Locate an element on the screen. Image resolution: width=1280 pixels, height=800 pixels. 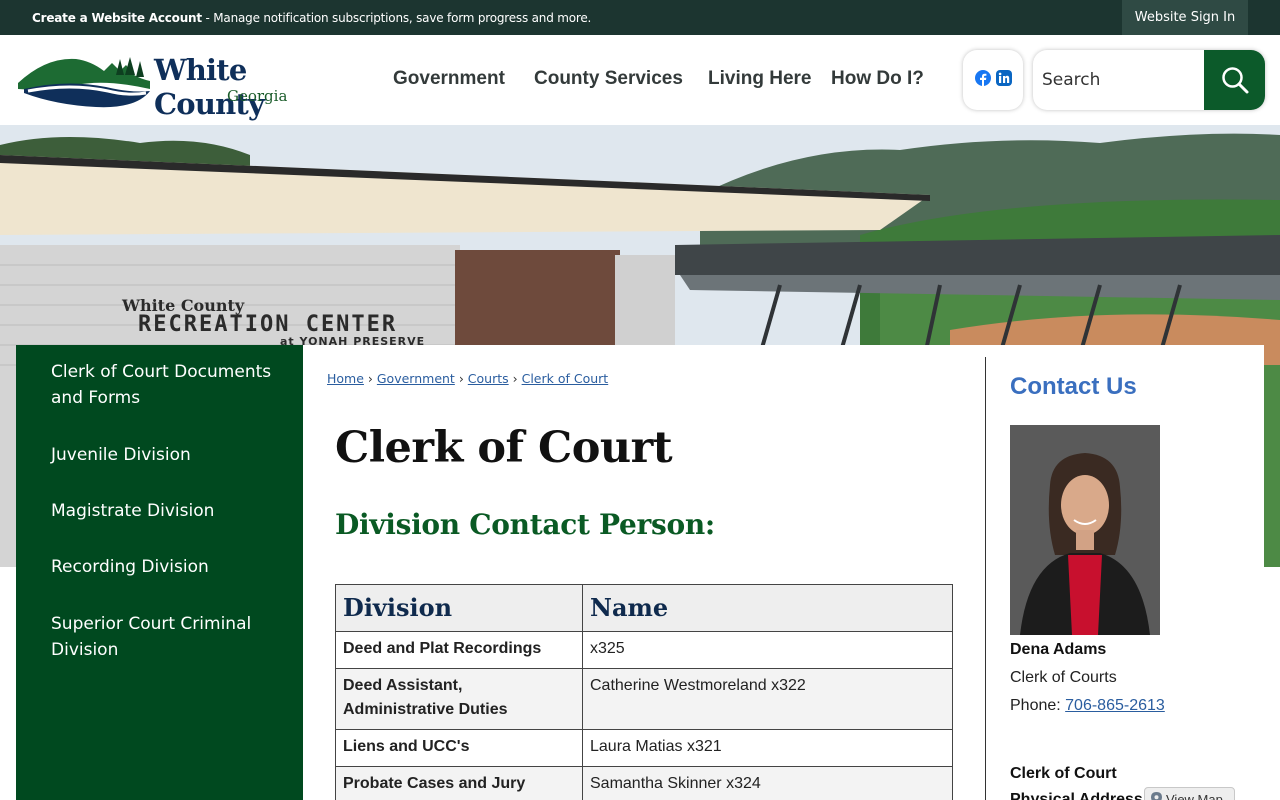
hero-sign-main: RECREATION CENTER is located at coordinates (267, 324).